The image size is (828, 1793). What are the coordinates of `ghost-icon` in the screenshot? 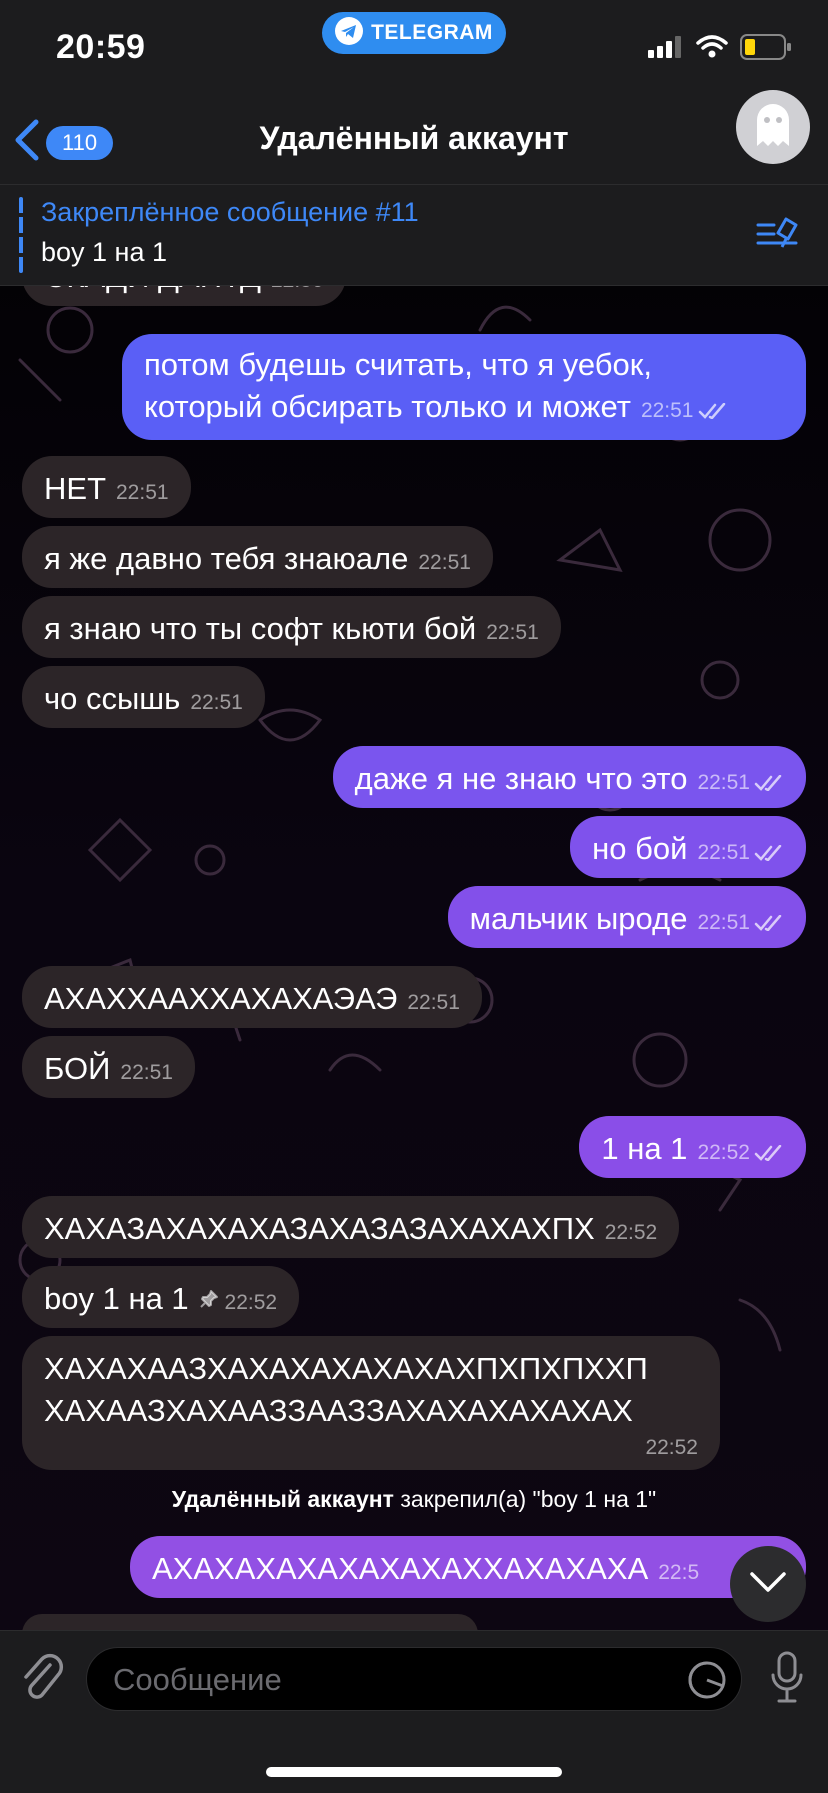 It's located at (773, 127).